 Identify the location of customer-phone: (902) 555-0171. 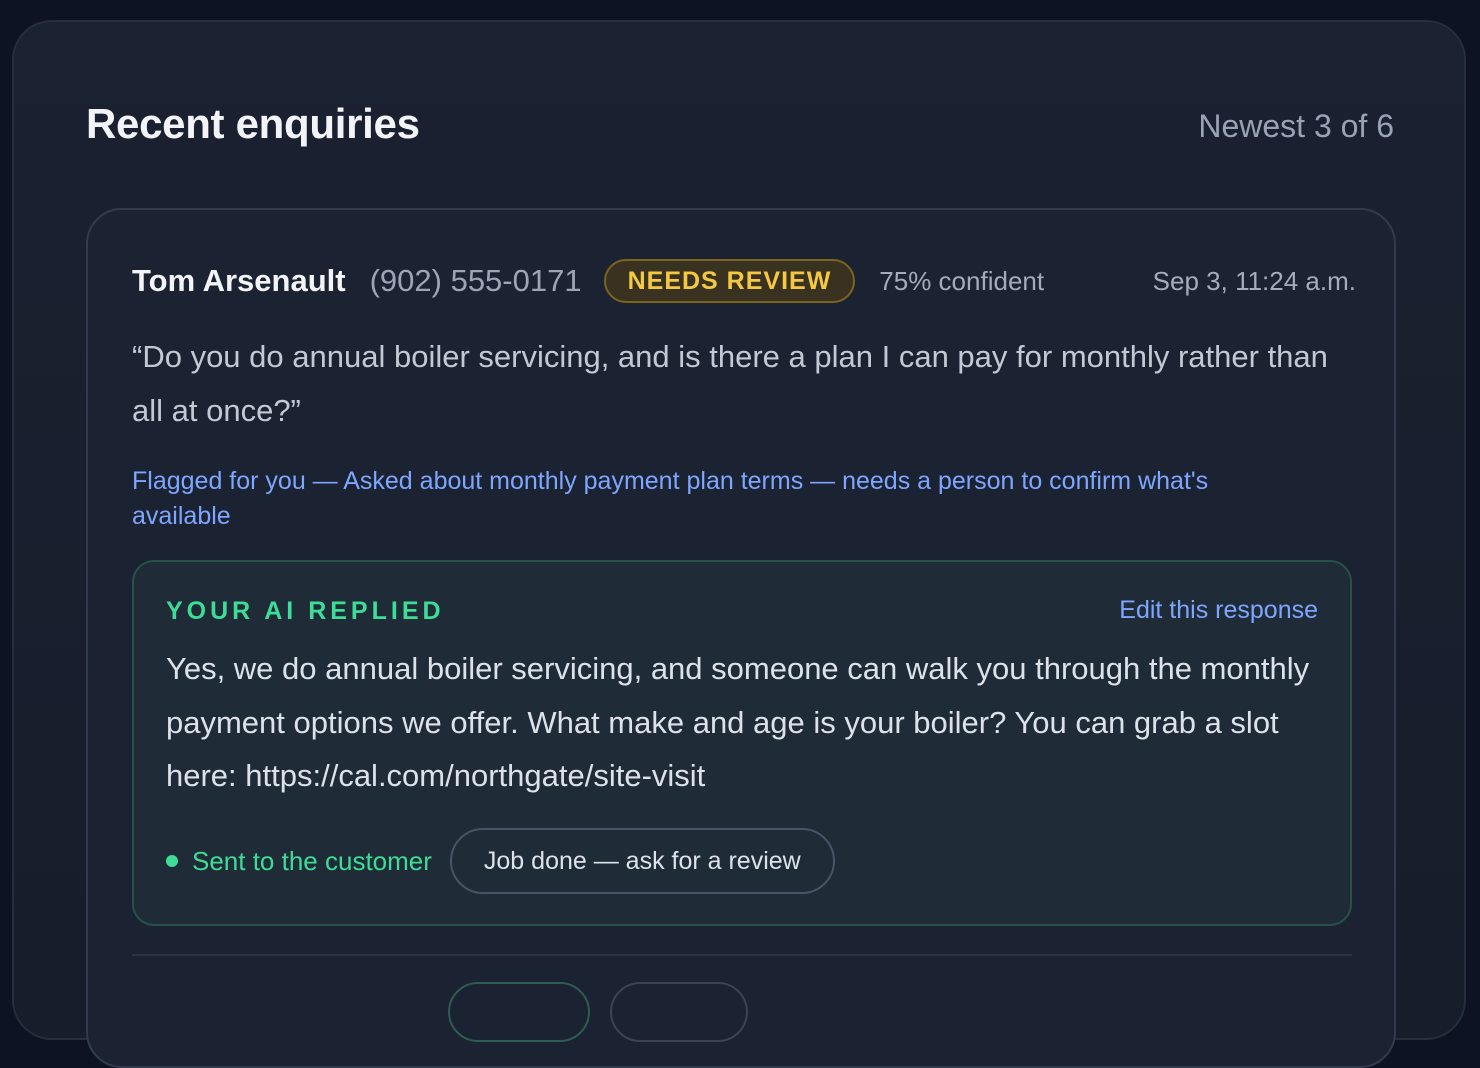
(476, 281).